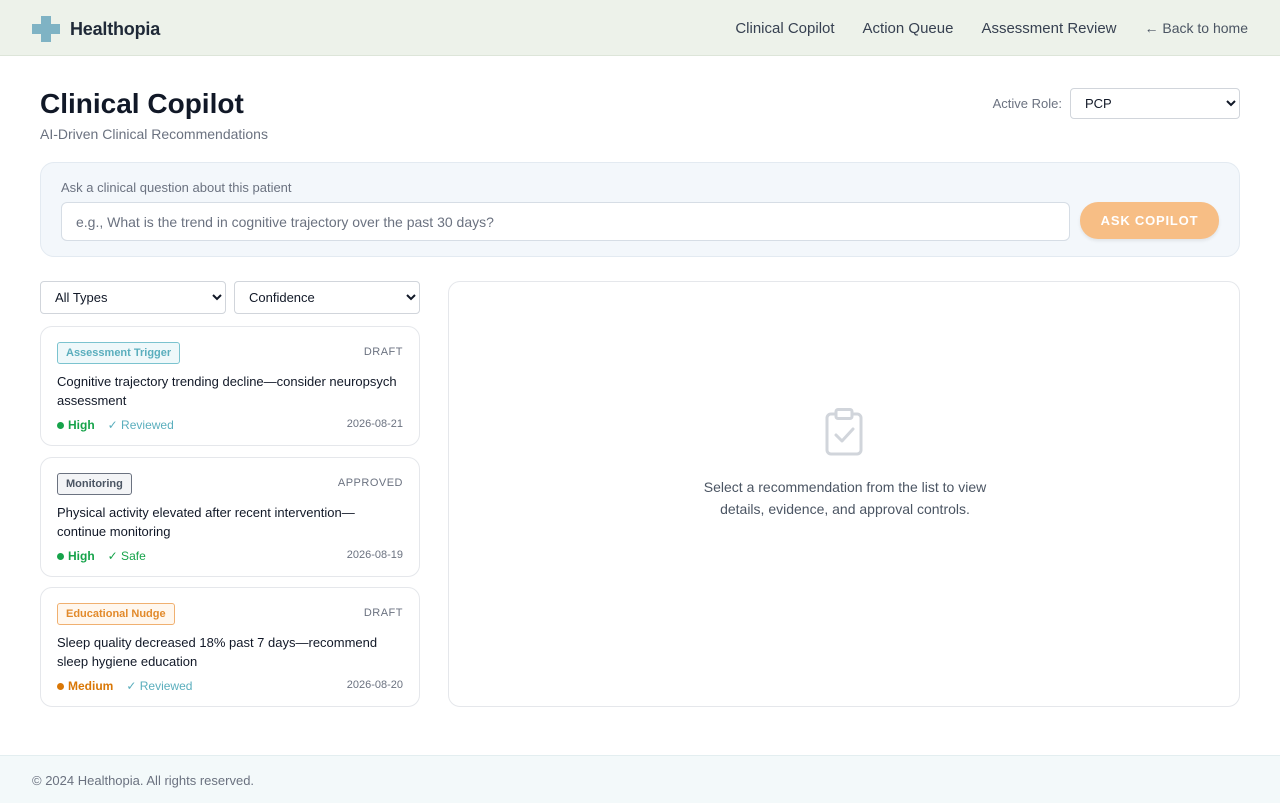  Describe the element at coordinates (1048, 28) in the screenshot. I see `nav-assessment-review: Assessment Review` at that location.